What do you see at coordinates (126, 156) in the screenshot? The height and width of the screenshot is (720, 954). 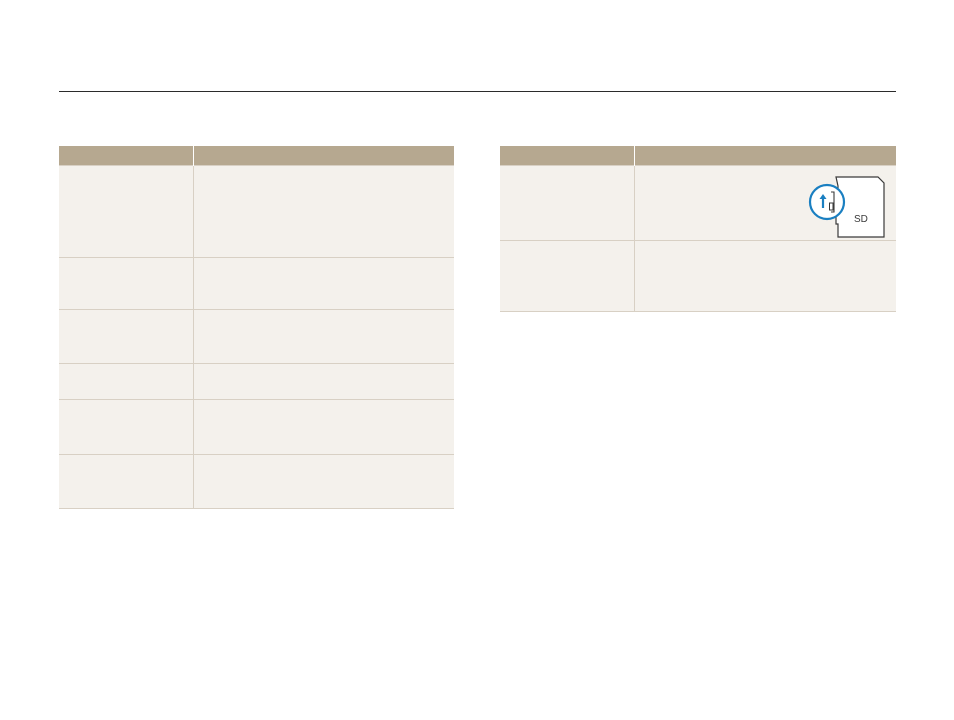 I see `left-table-header-col1` at bounding box center [126, 156].